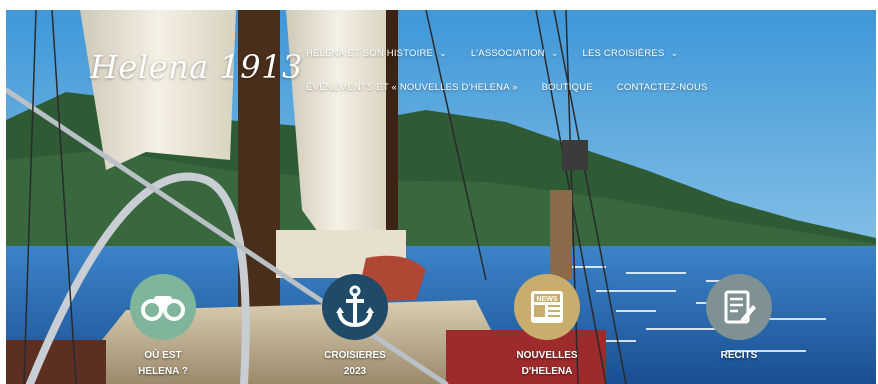 The image size is (878, 384). Describe the element at coordinates (355, 371) in the screenshot. I see `feature-label-line2: 2023` at that location.